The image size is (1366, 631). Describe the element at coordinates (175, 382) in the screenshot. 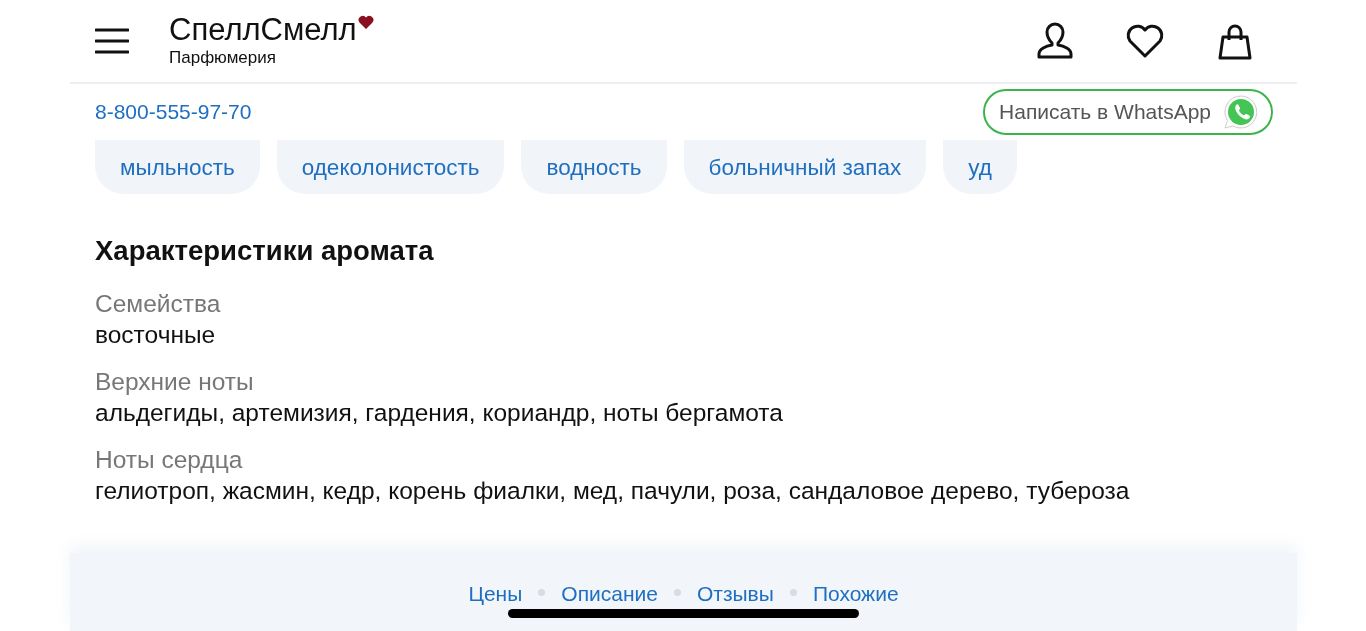

I see `field-label: Верхние ноты` at that location.